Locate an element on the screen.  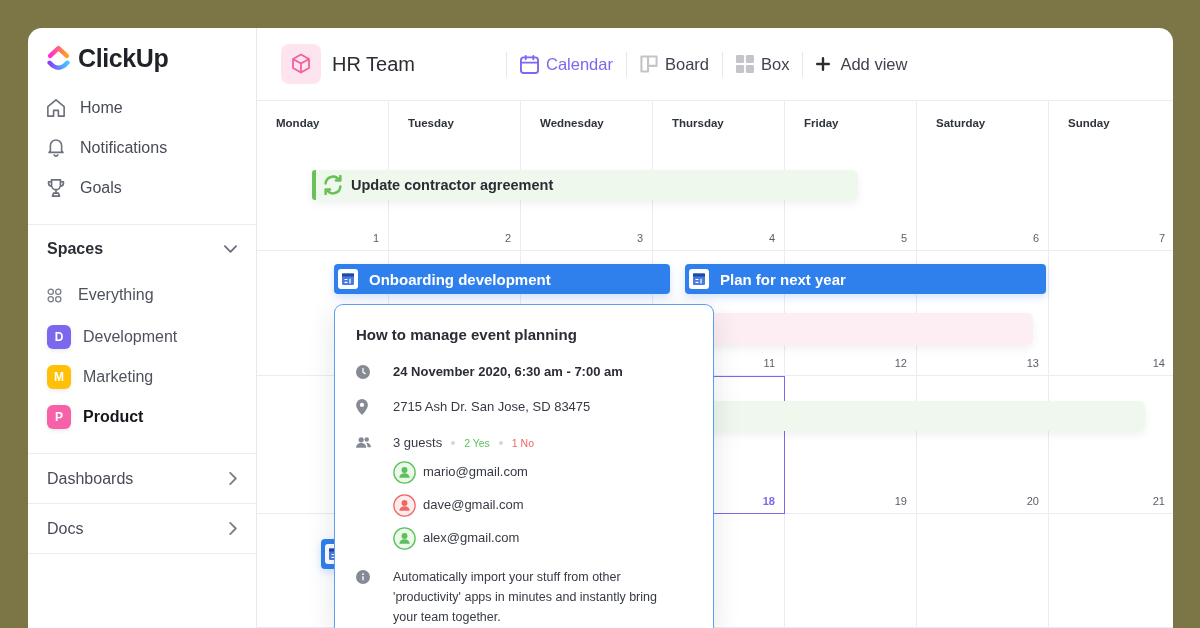
guest-email: alex@gmail.com is located at coordinates (471, 538).